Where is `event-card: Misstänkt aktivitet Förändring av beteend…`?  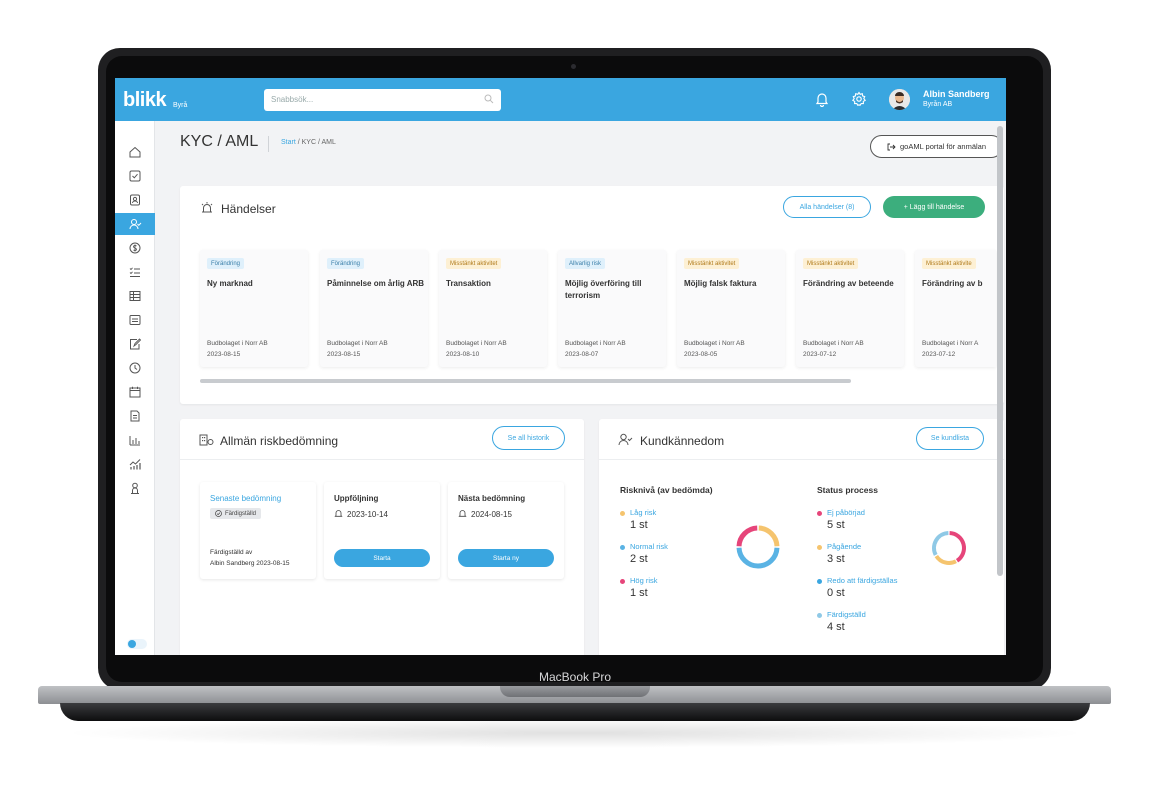 event-card: Misstänkt aktivitet Förändring av beteend… is located at coordinates (850, 308).